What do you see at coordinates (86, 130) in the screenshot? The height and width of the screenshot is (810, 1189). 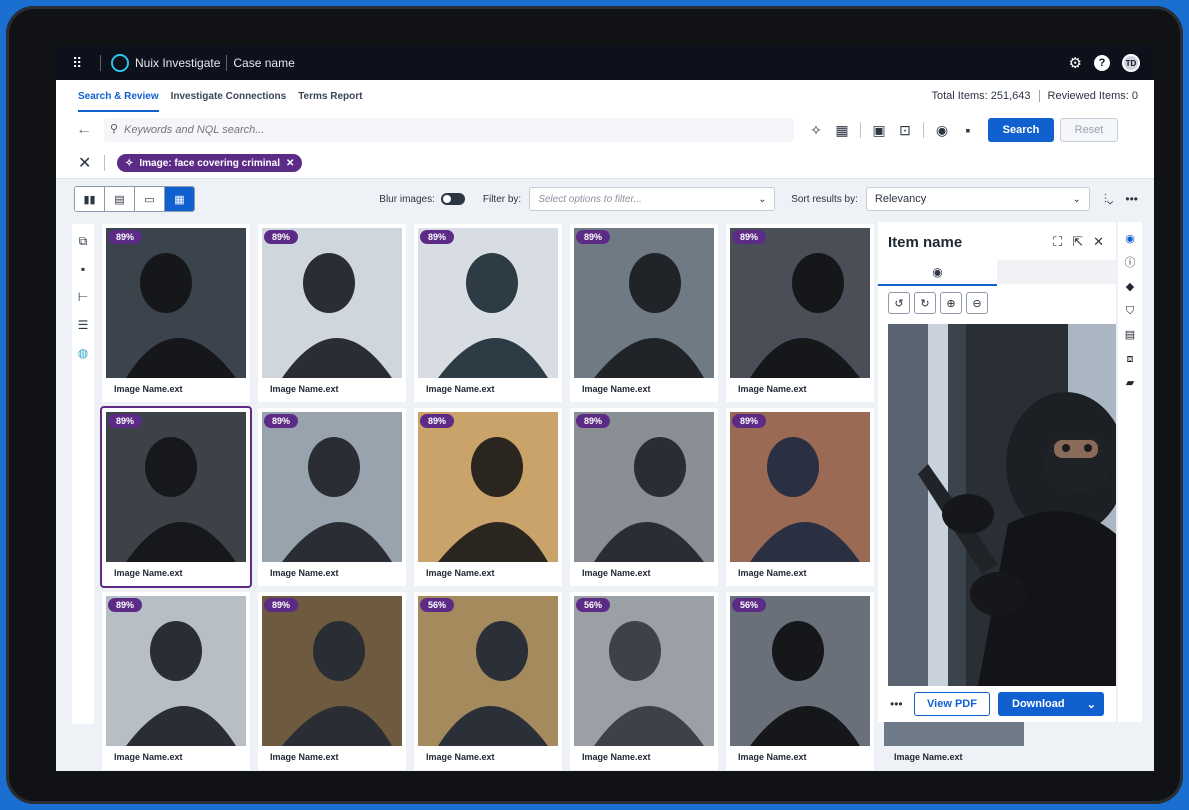 I see `back-arrow-icon: ←` at bounding box center [86, 130].